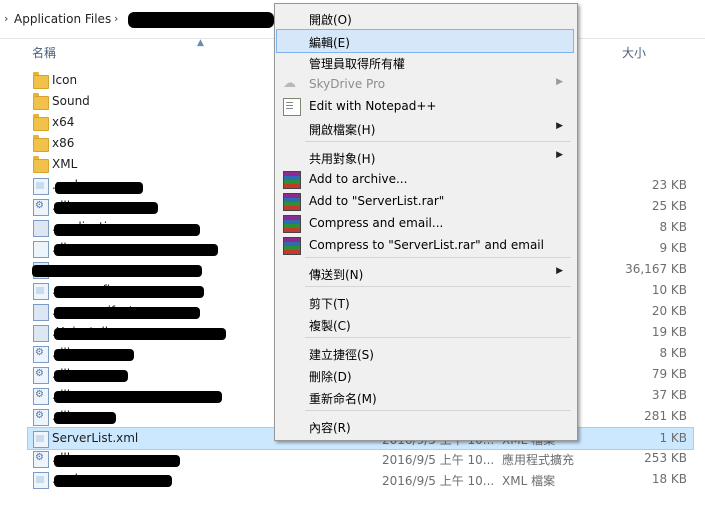  Describe the element at coordinates (330, 428) in the screenshot. I see `menu-item-label: 內容(R)` at that location.